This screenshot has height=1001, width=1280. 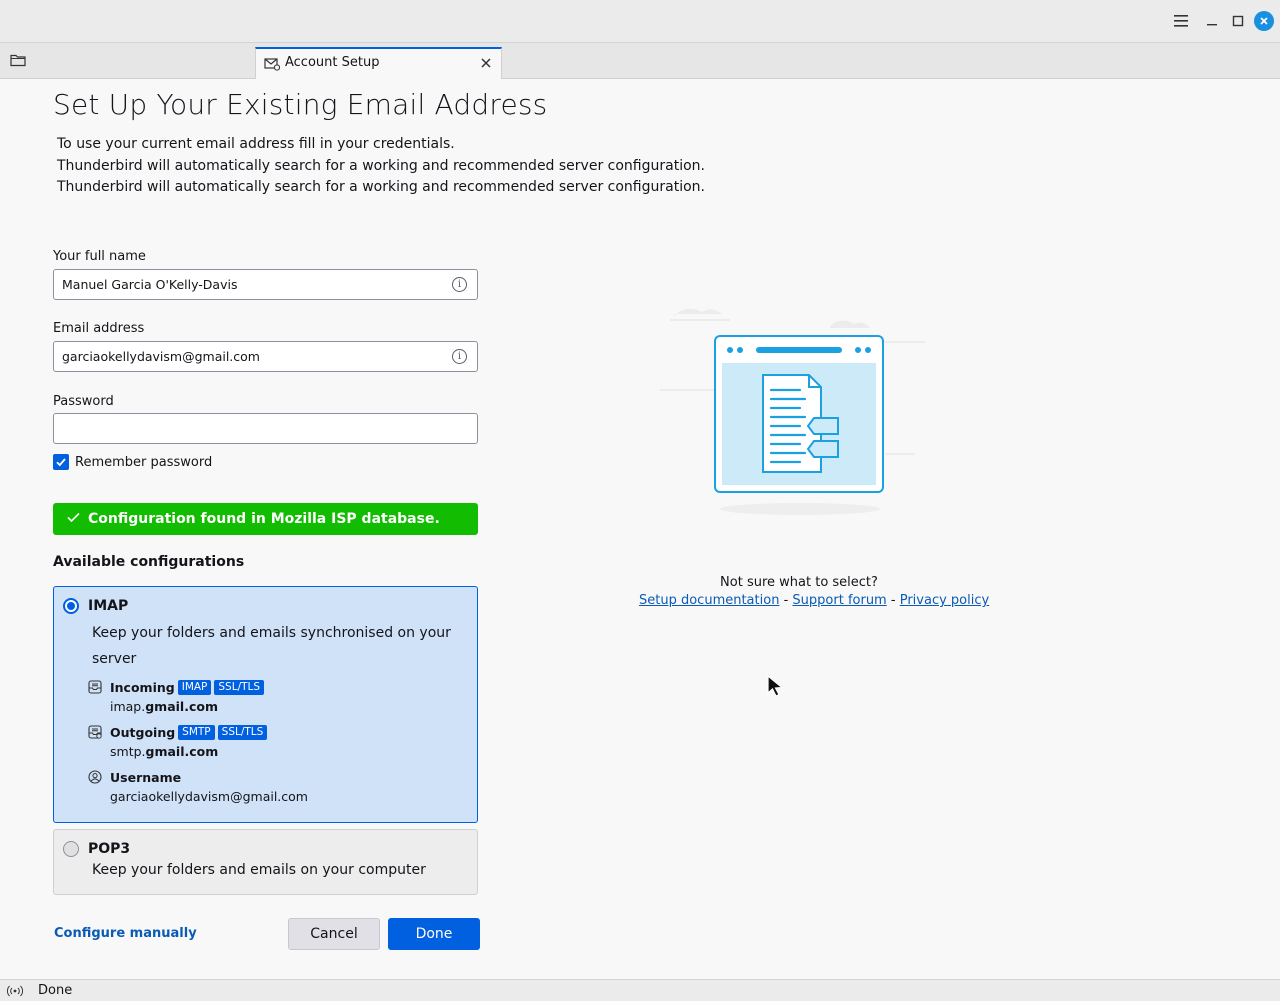 What do you see at coordinates (20, 61) in the screenshot?
I see `folder-icon` at bounding box center [20, 61].